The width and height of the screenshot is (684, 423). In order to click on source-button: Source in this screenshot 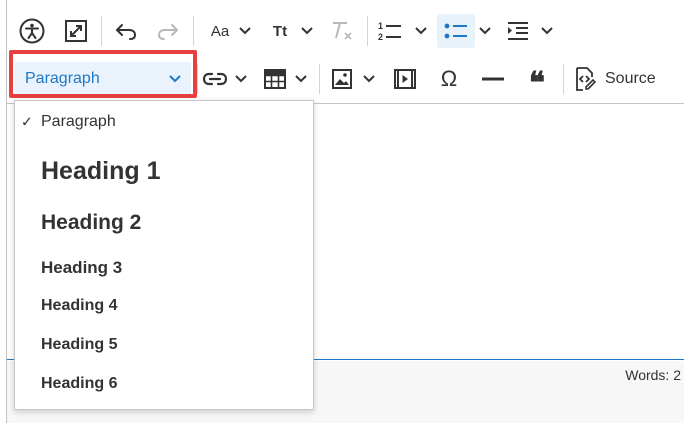, I will do `click(621, 79)`.